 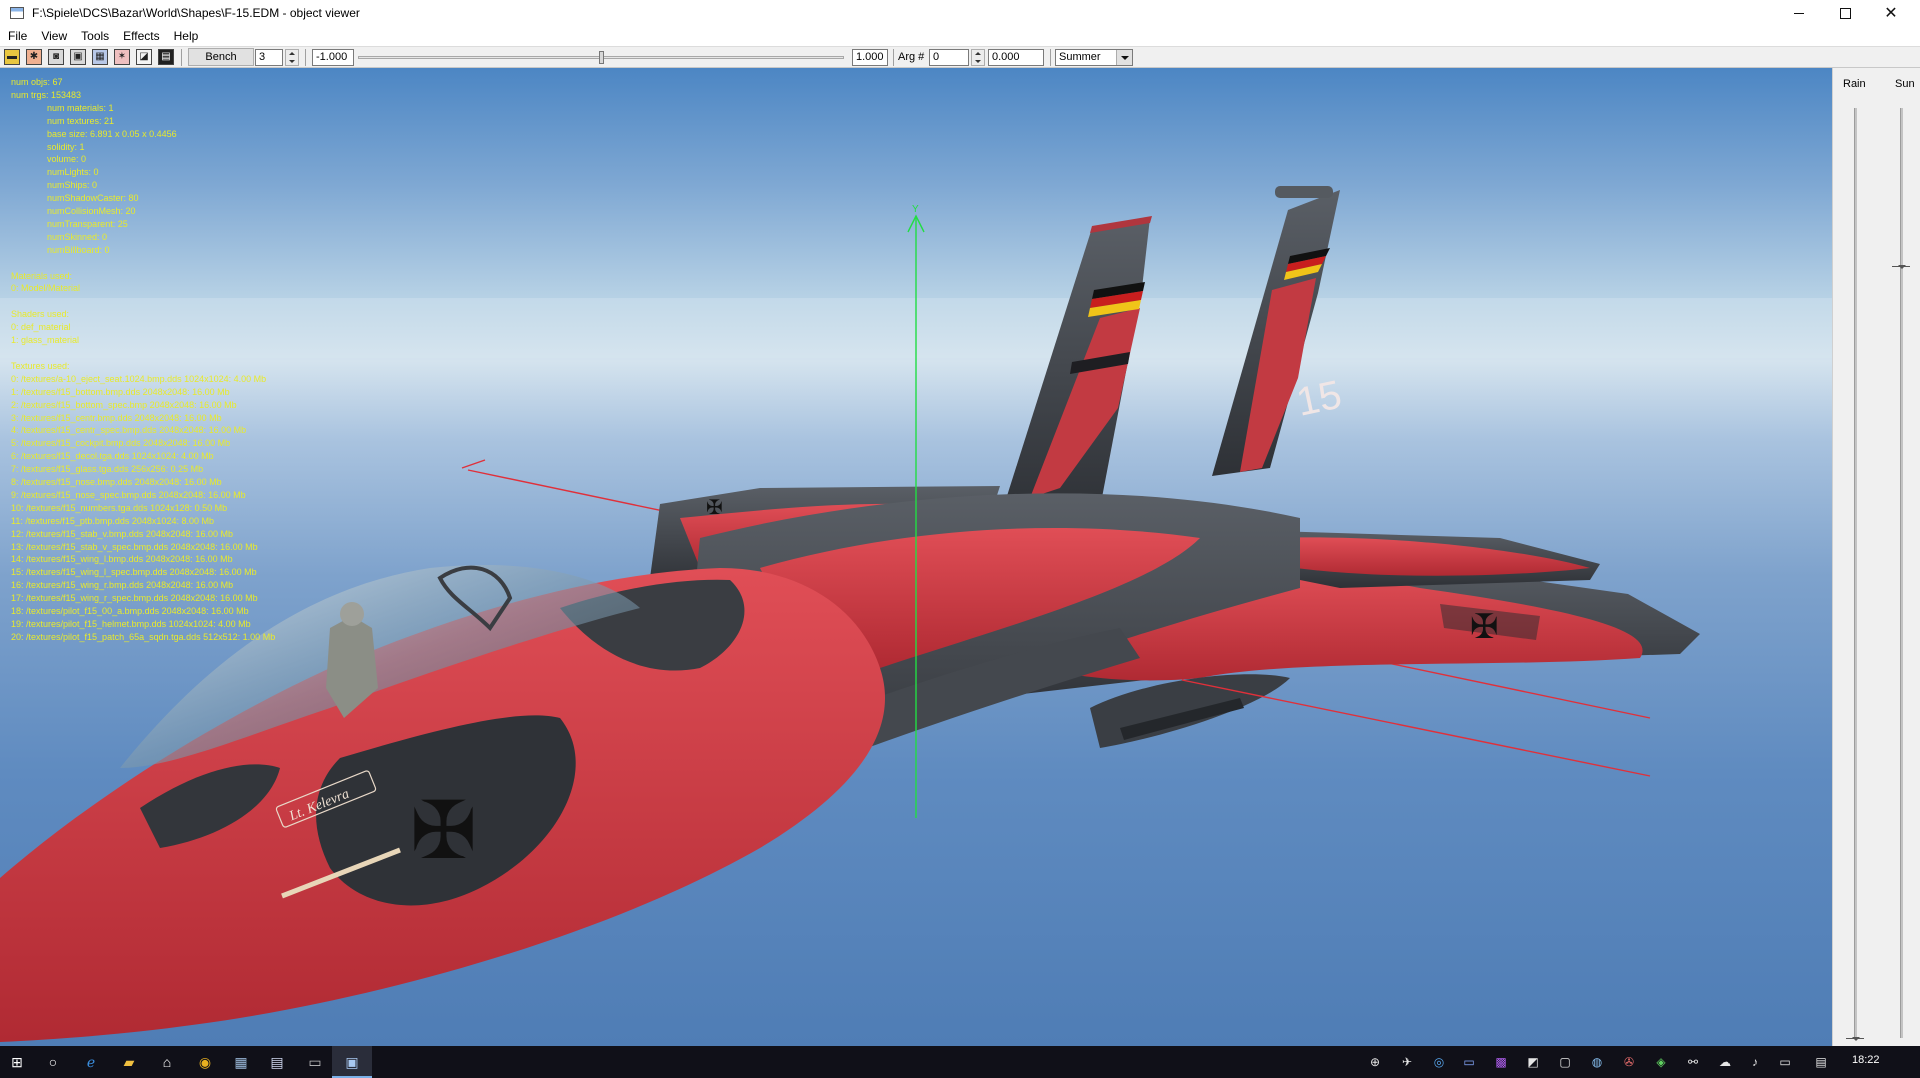 I want to click on render-mode-icon: ▦, so click(x=100, y=57).